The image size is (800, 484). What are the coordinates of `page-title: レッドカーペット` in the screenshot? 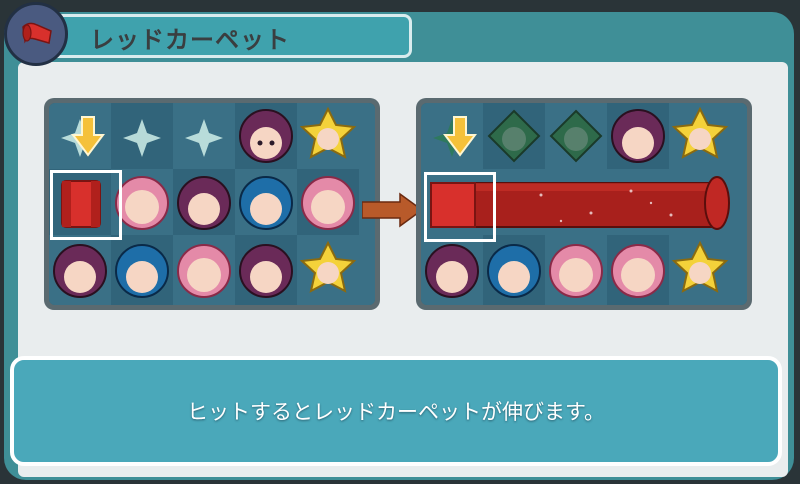 It's located at (190, 40).